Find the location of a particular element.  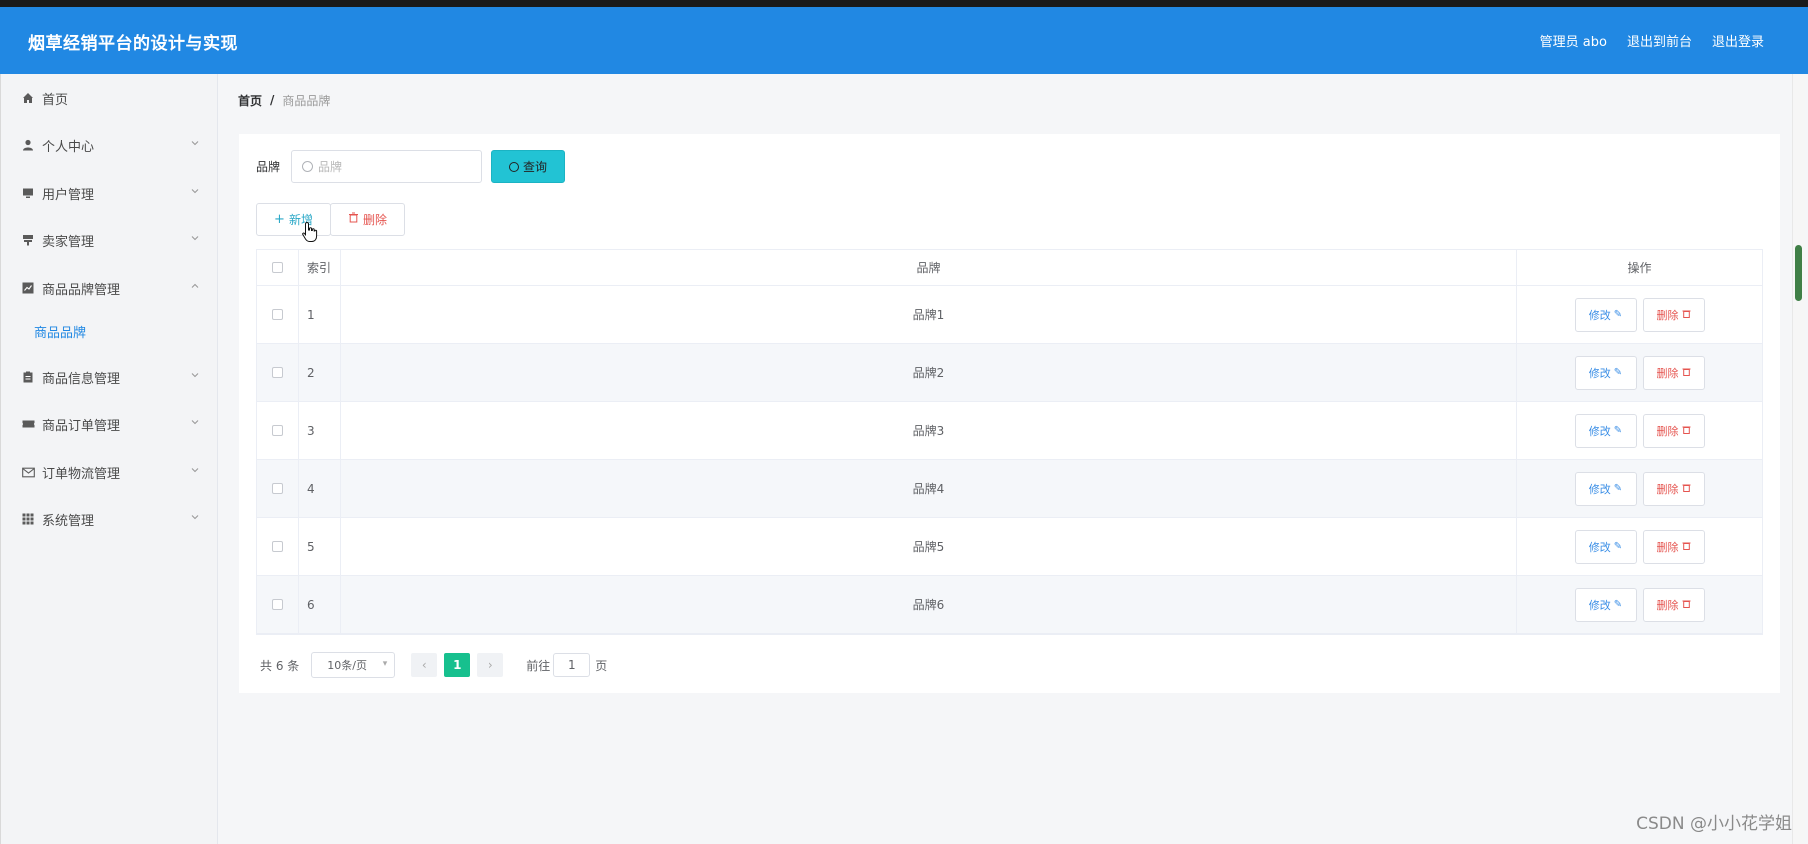

column-header-brand: 品牌 is located at coordinates (929, 267).